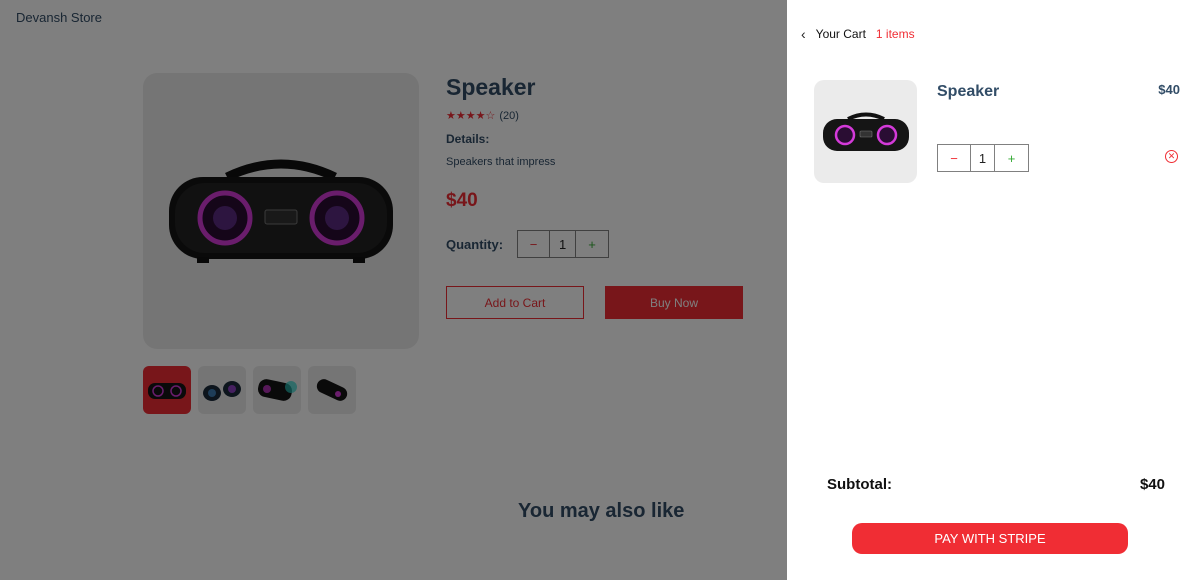 The height and width of the screenshot is (580, 1200). I want to click on speaker-image, so click(865, 131).